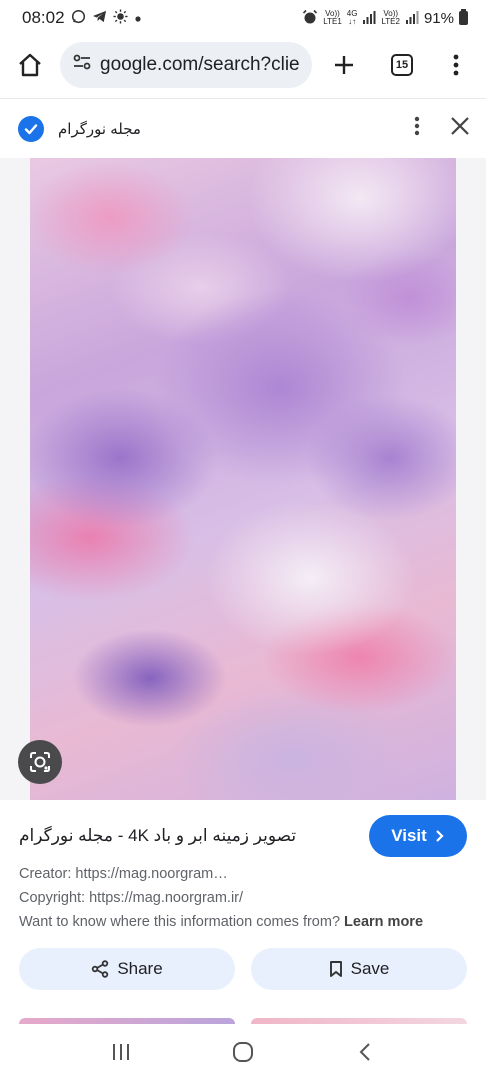  Describe the element at coordinates (82, 65) in the screenshot. I see `site-settings-icon` at that location.